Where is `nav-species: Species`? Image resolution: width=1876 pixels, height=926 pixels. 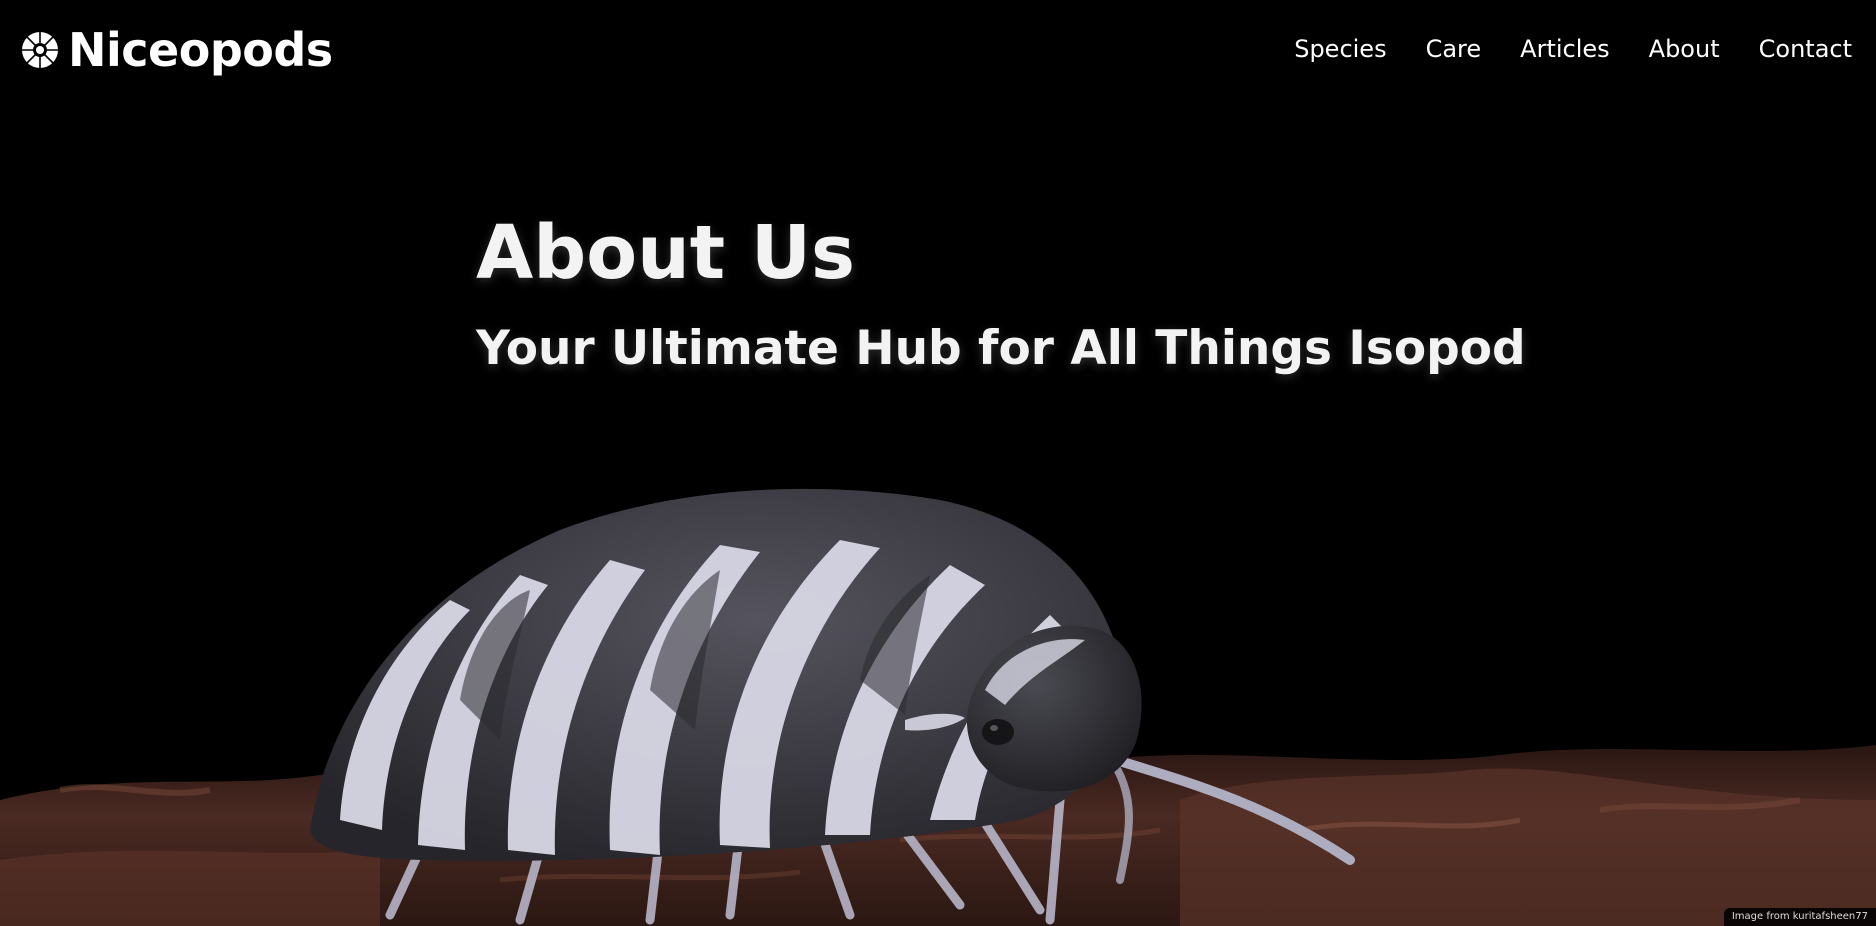 nav-species: Species is located at coordinates (1340, 49).